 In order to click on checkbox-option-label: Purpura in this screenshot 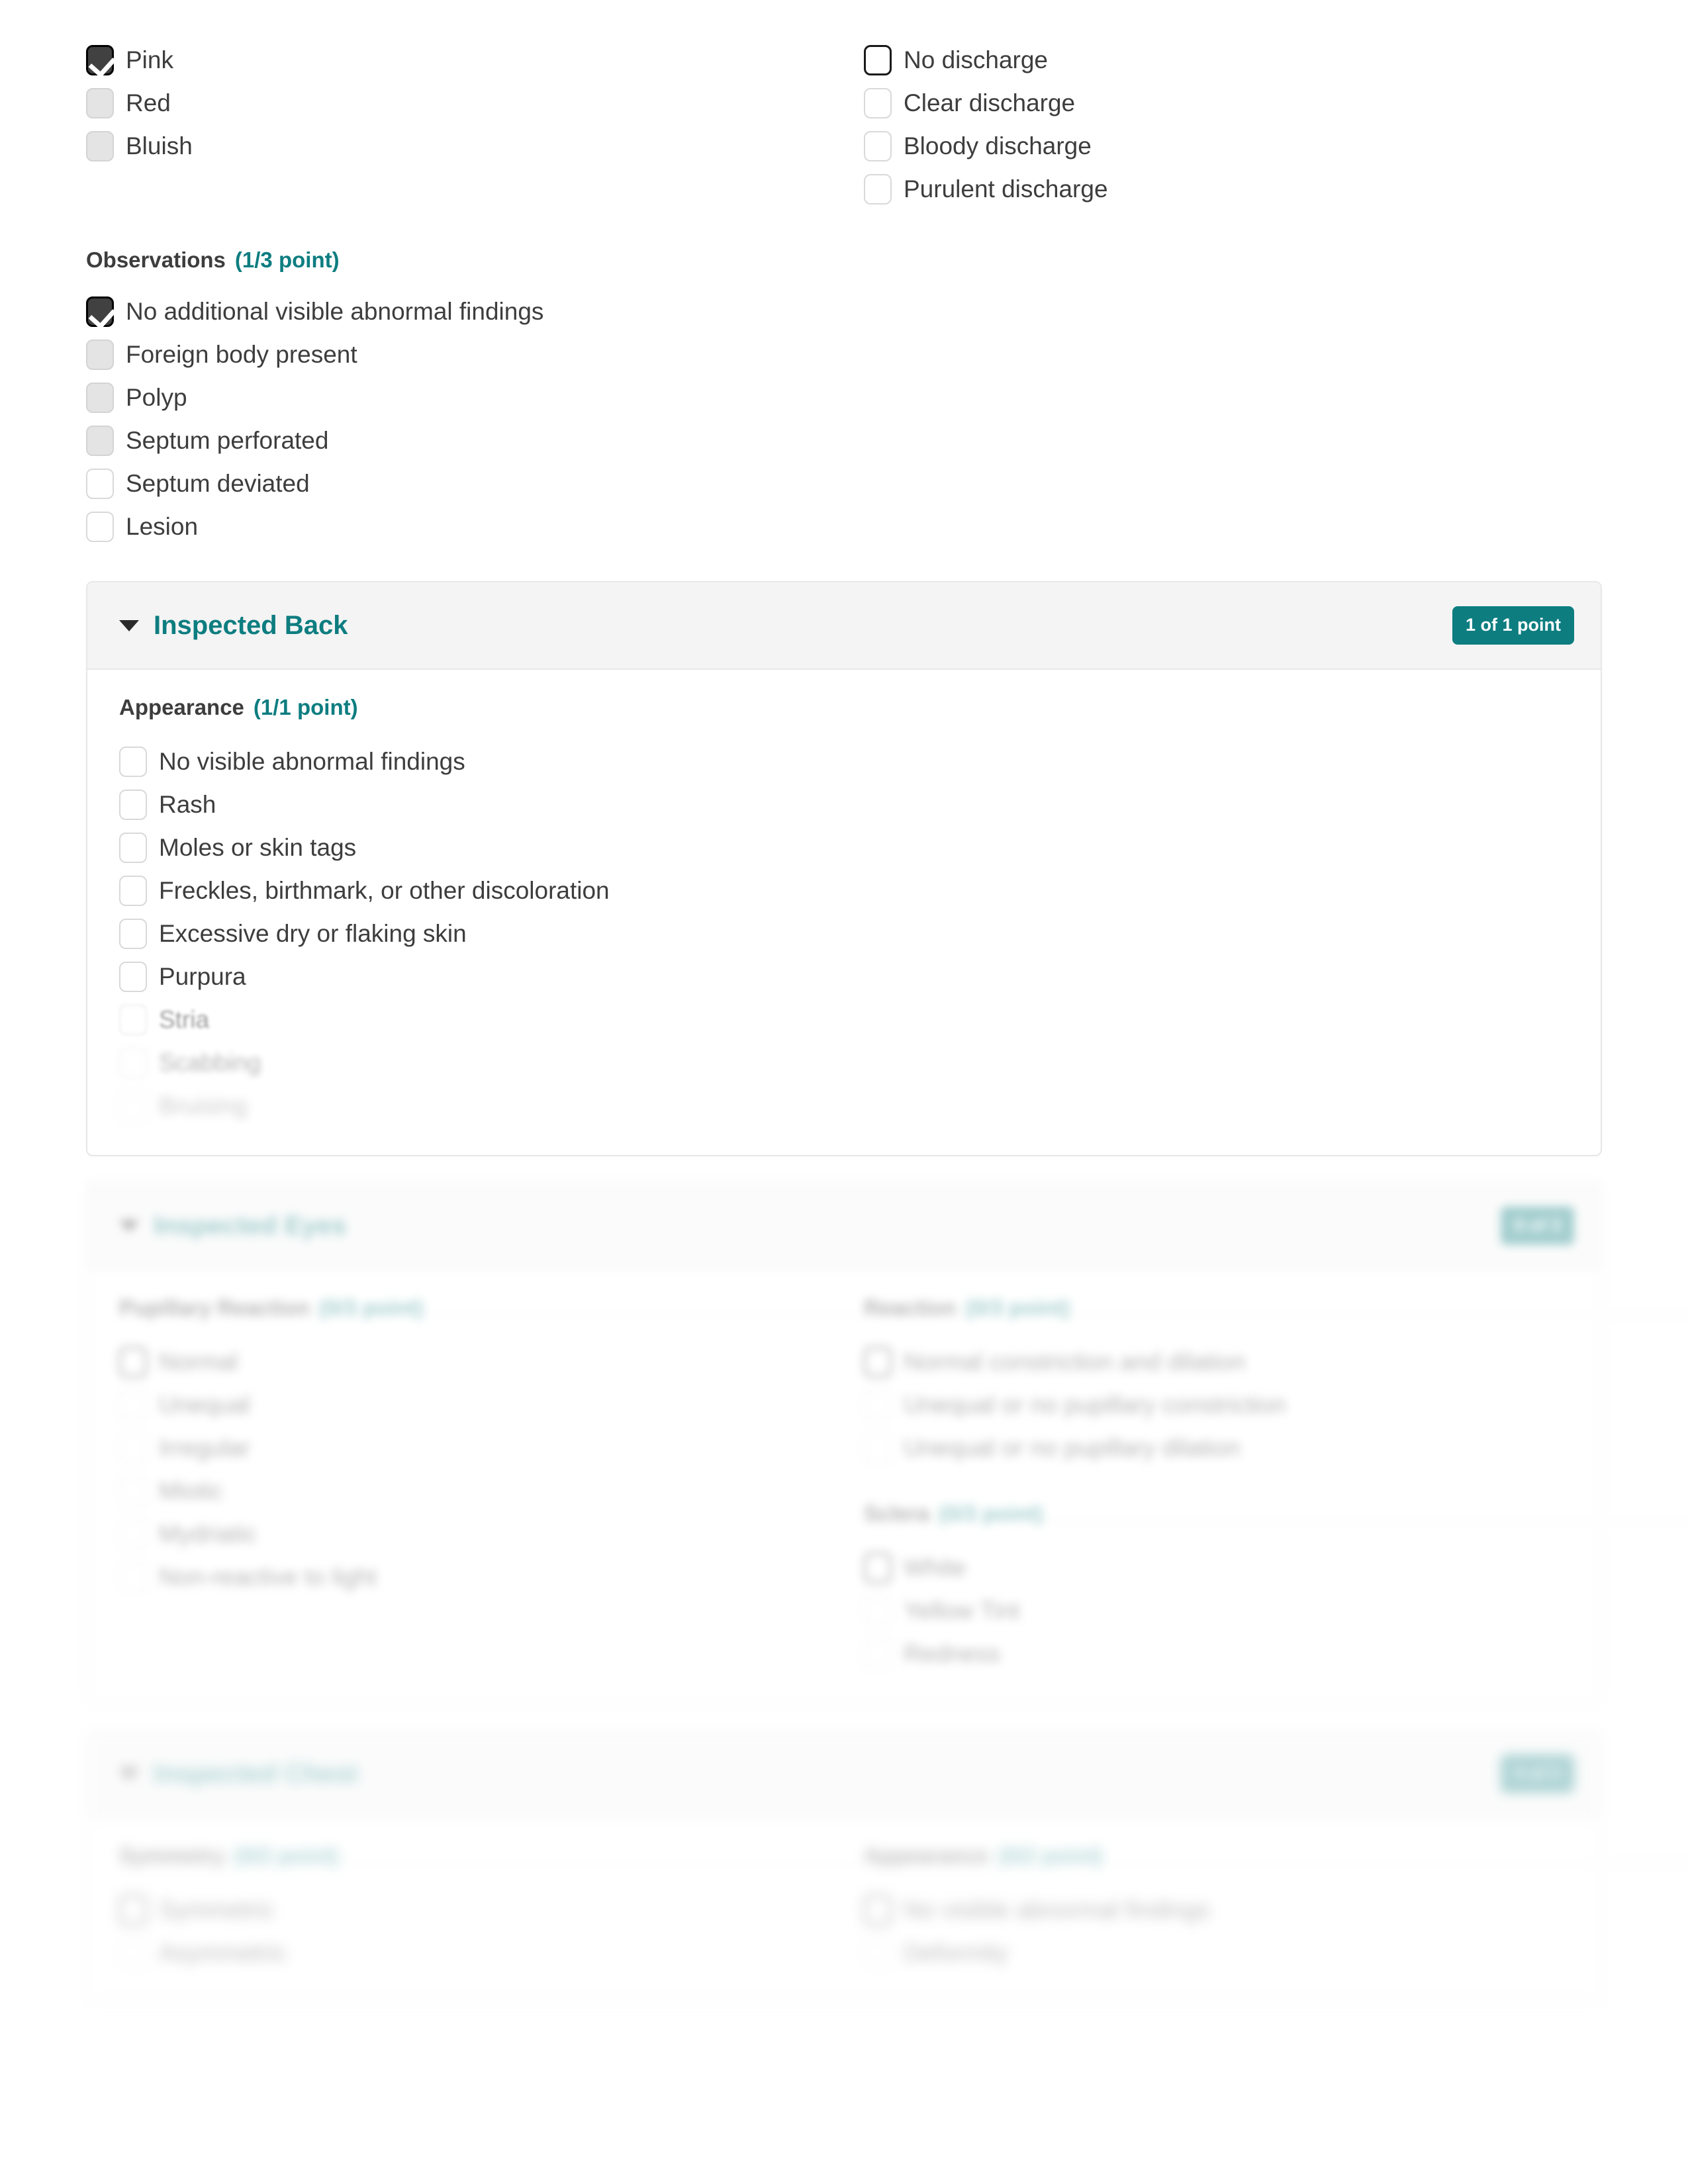, I will do `click(202, 977)`.